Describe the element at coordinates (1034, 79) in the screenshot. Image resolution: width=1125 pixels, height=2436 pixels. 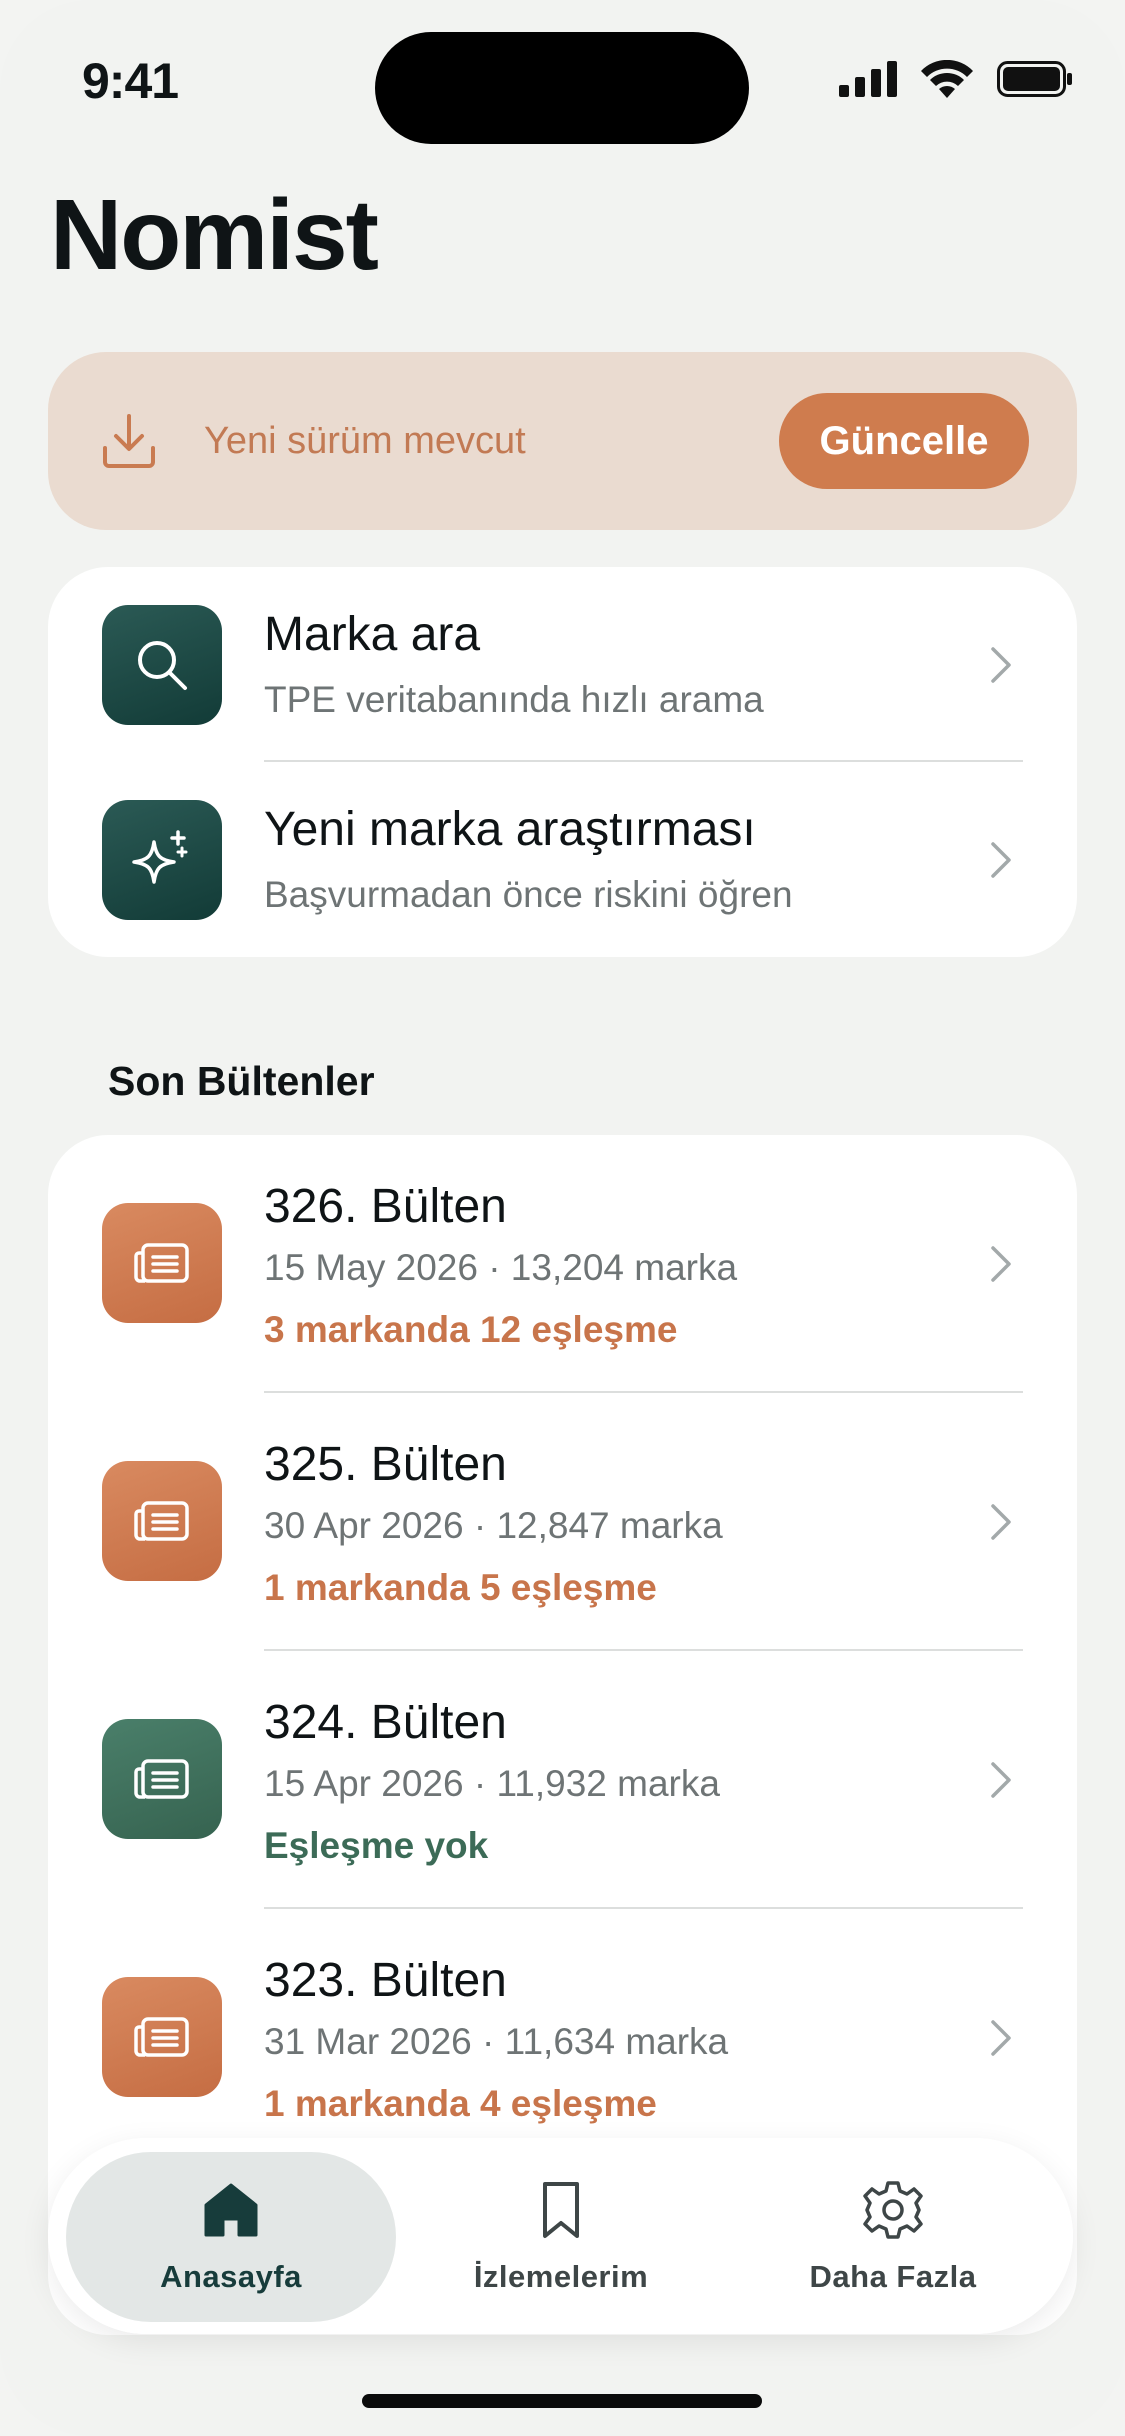
I see `battery-icon` at that location.